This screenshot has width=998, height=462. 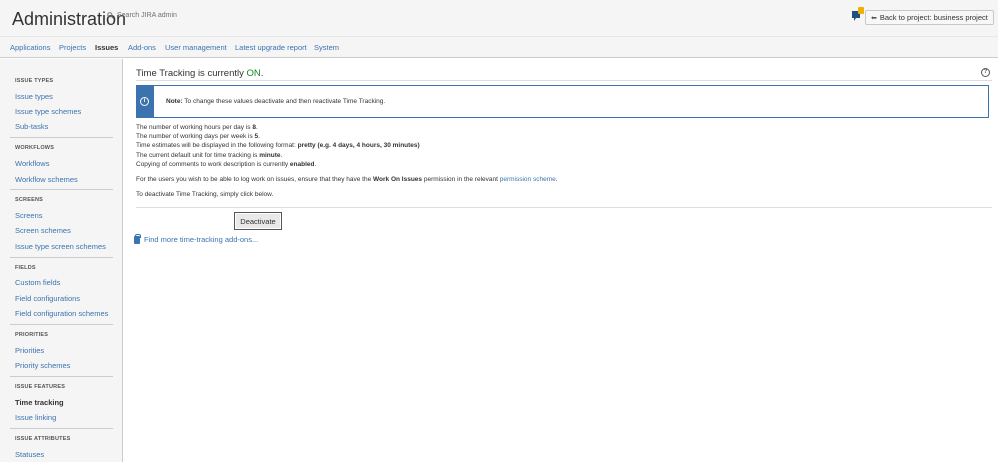 What do you see at coordinates (43, 230) in the screenshot?
I see `sidebar-item-screen-schemes: Screen schemes` at bounding box center [43, 230].